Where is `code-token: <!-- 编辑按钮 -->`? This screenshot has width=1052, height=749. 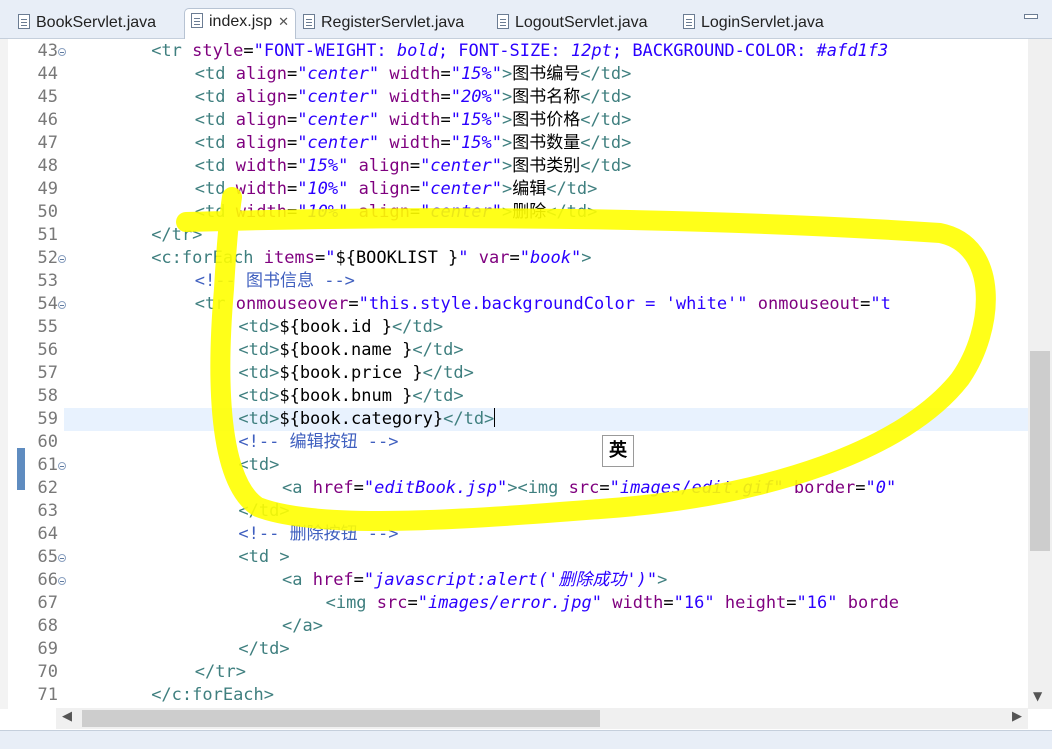 code-token: <!-- 编辑按钮 --> is located at coordinates (318, 442).